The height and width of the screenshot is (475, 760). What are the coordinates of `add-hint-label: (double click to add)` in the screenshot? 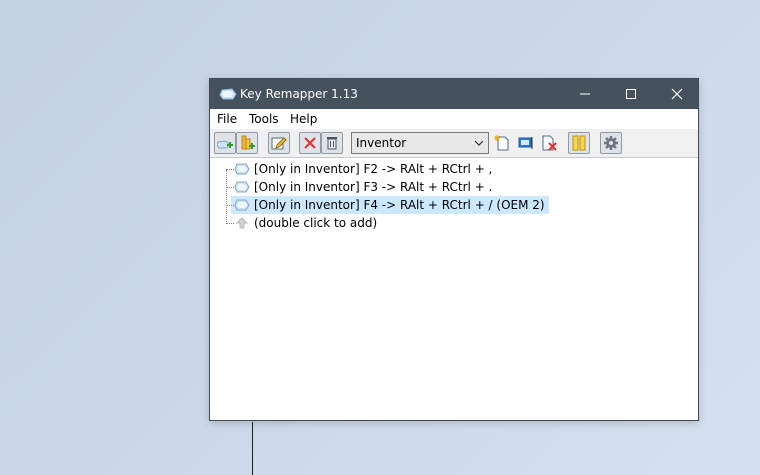 It's located at (316, 223).